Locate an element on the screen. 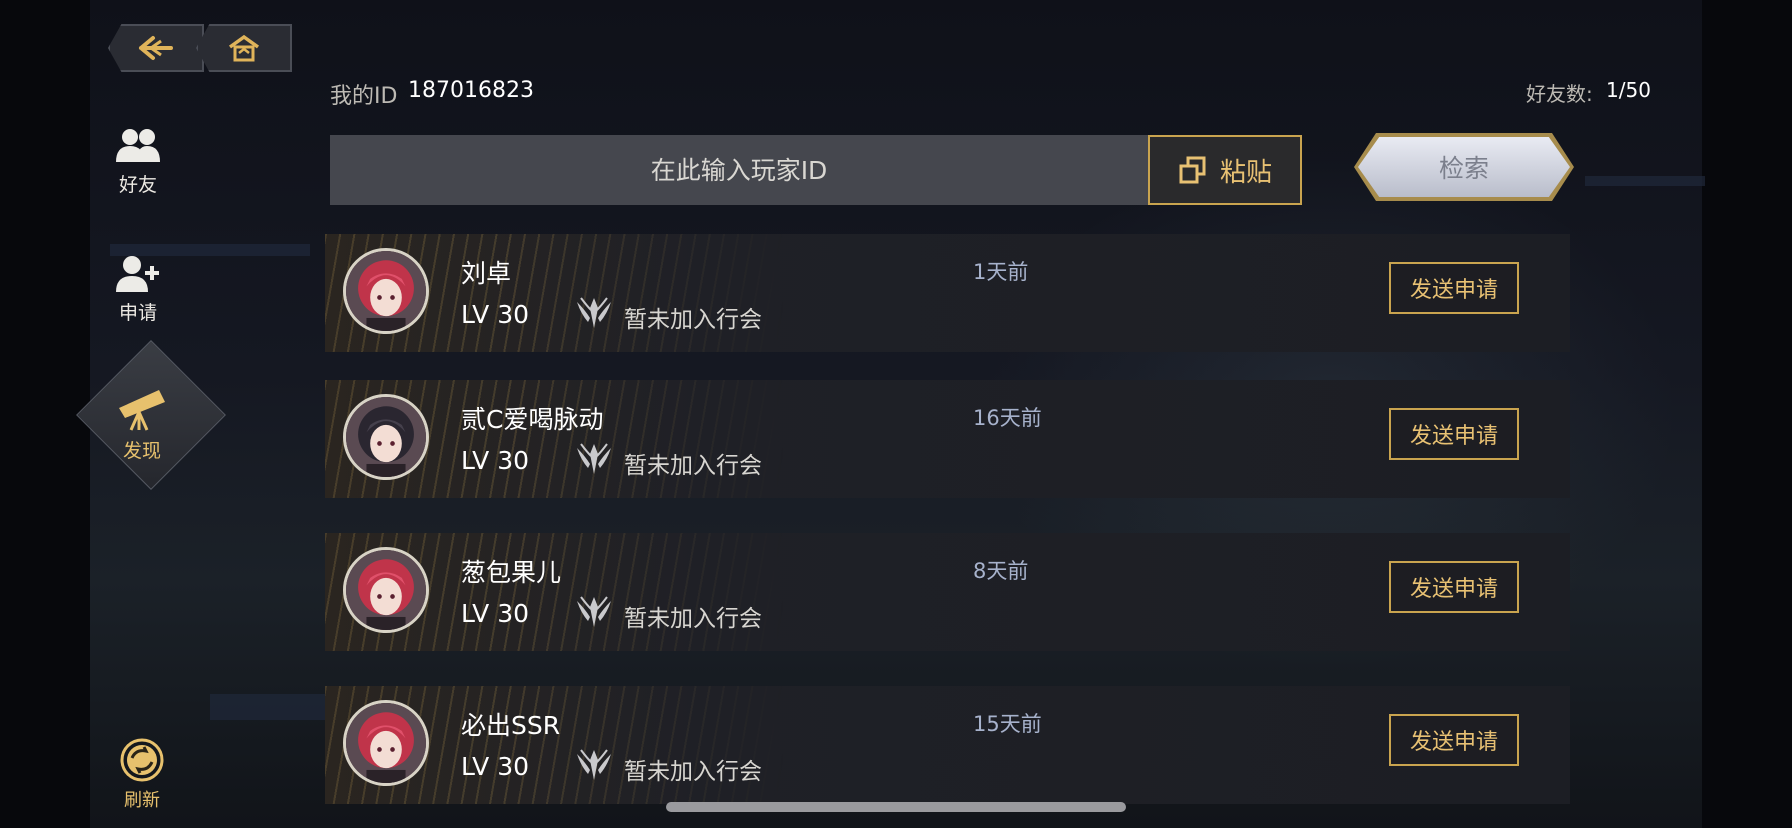  my-id-label: 我的ID is located at coordinates (364, 96).